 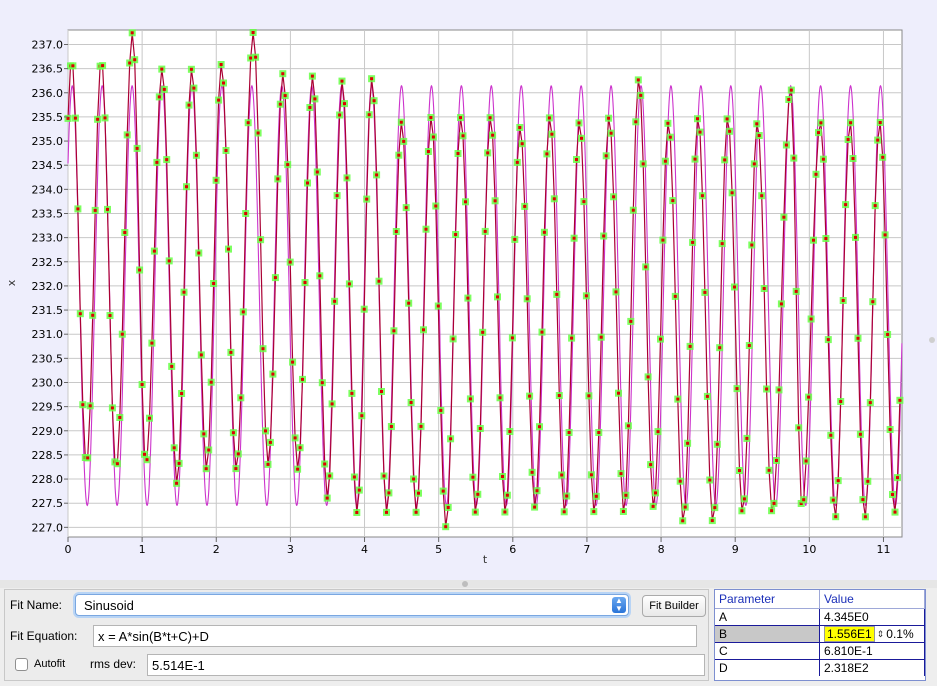 I want to click on chevron-updown-icon: ▲ ▼, so click(x=619, y=605).